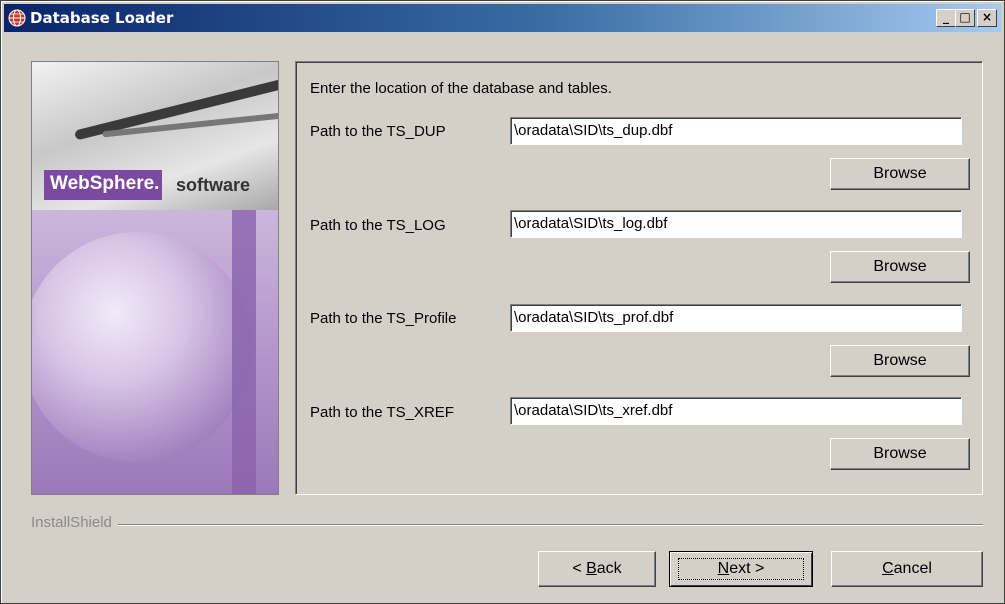 Image resolution: width=1005 pixels, height=604 pixels. I want to click on ts-dup-path-input: \oradata\SID\ts_dup.dbf, so click(736, 131).